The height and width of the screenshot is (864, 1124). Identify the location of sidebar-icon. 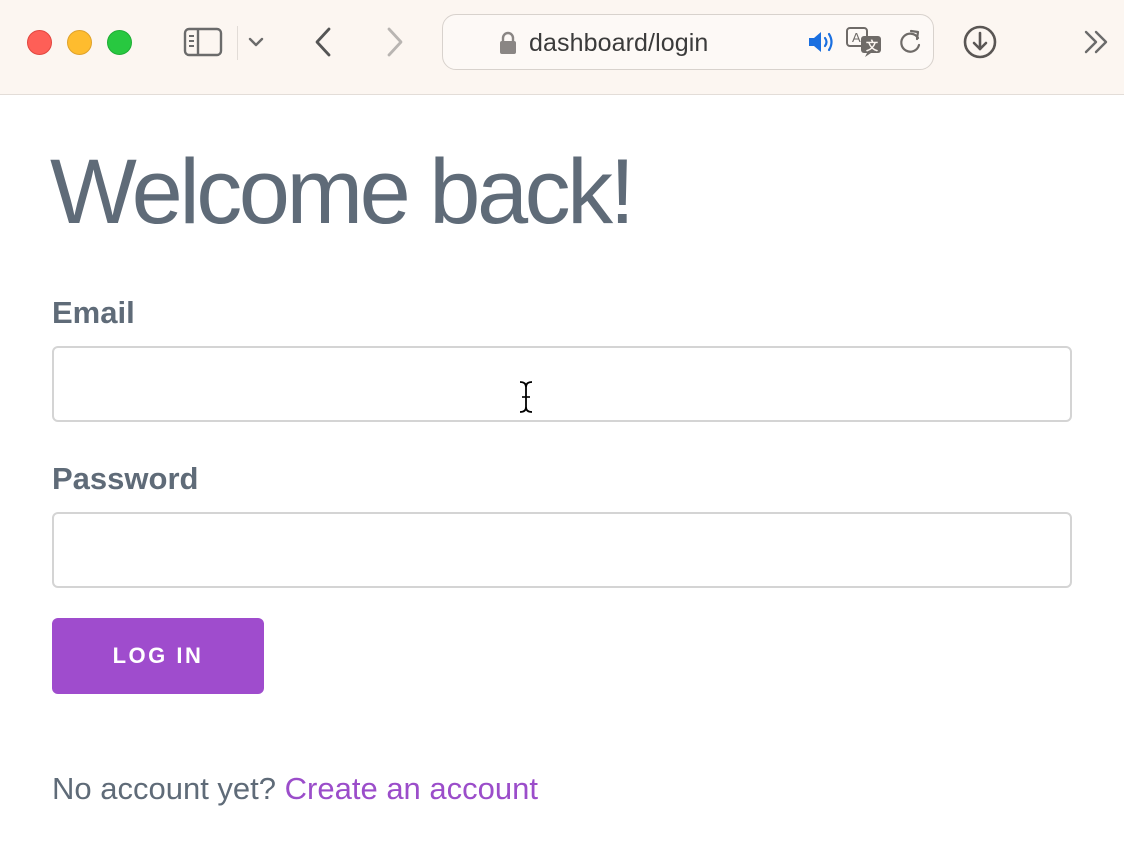
(203, 42).